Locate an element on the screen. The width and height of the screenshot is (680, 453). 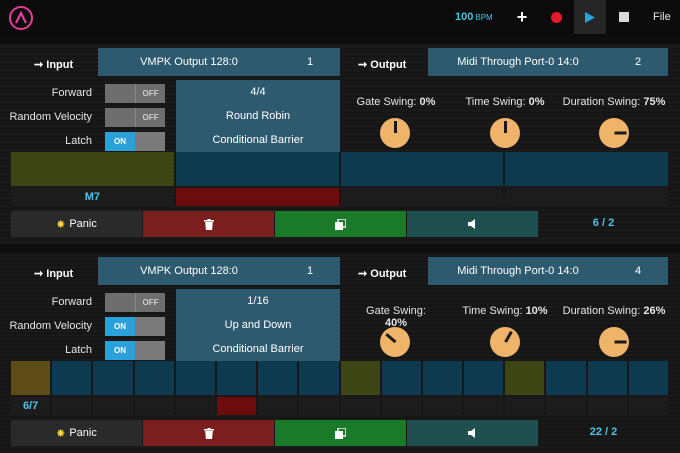
row-label: Forward is located at coordinates (71, 93).